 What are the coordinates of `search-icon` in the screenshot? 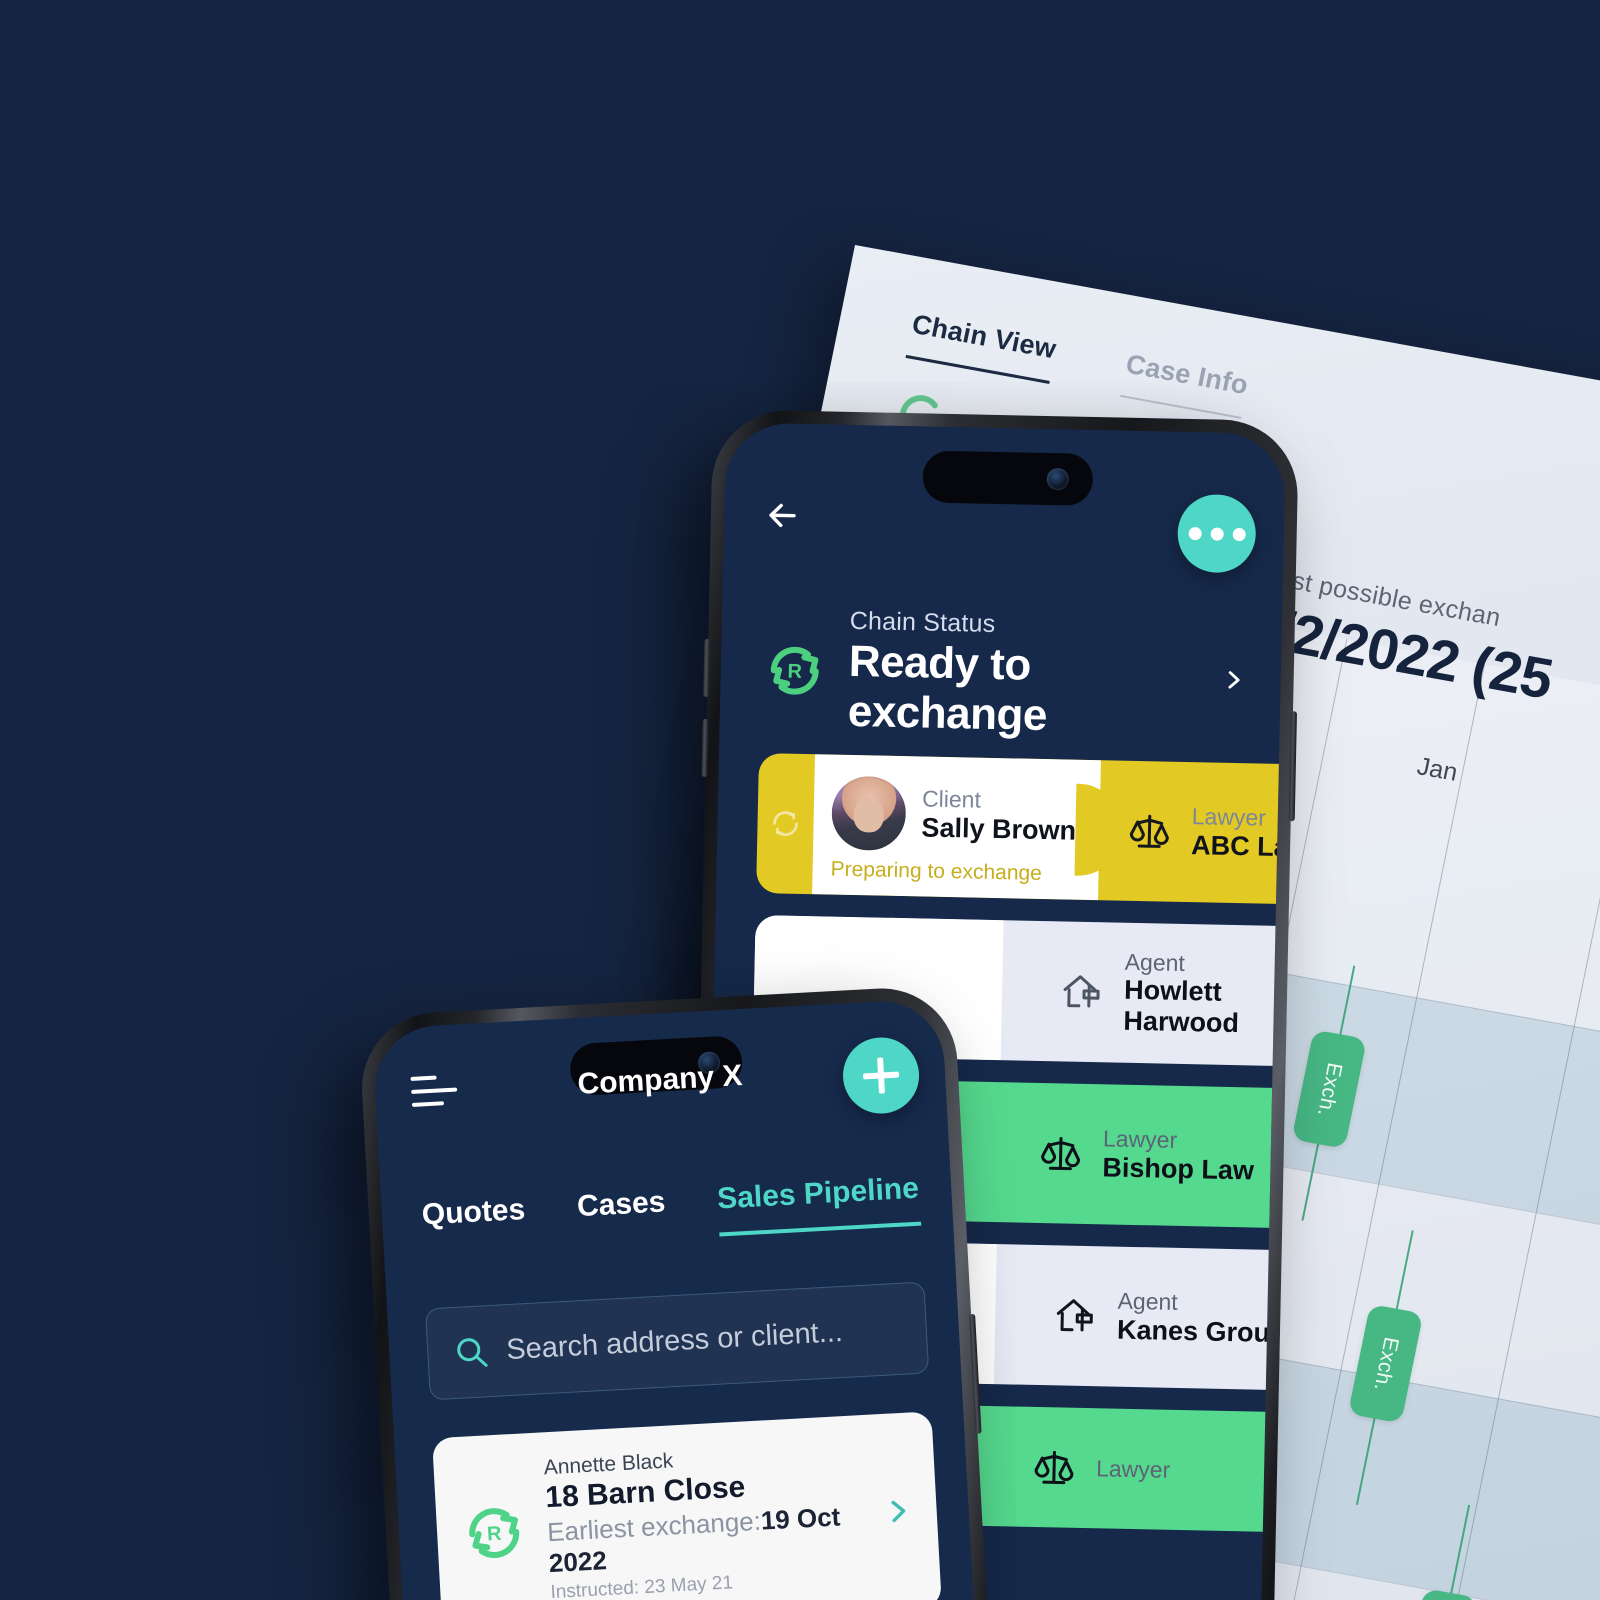 It's located at (472, 1352).